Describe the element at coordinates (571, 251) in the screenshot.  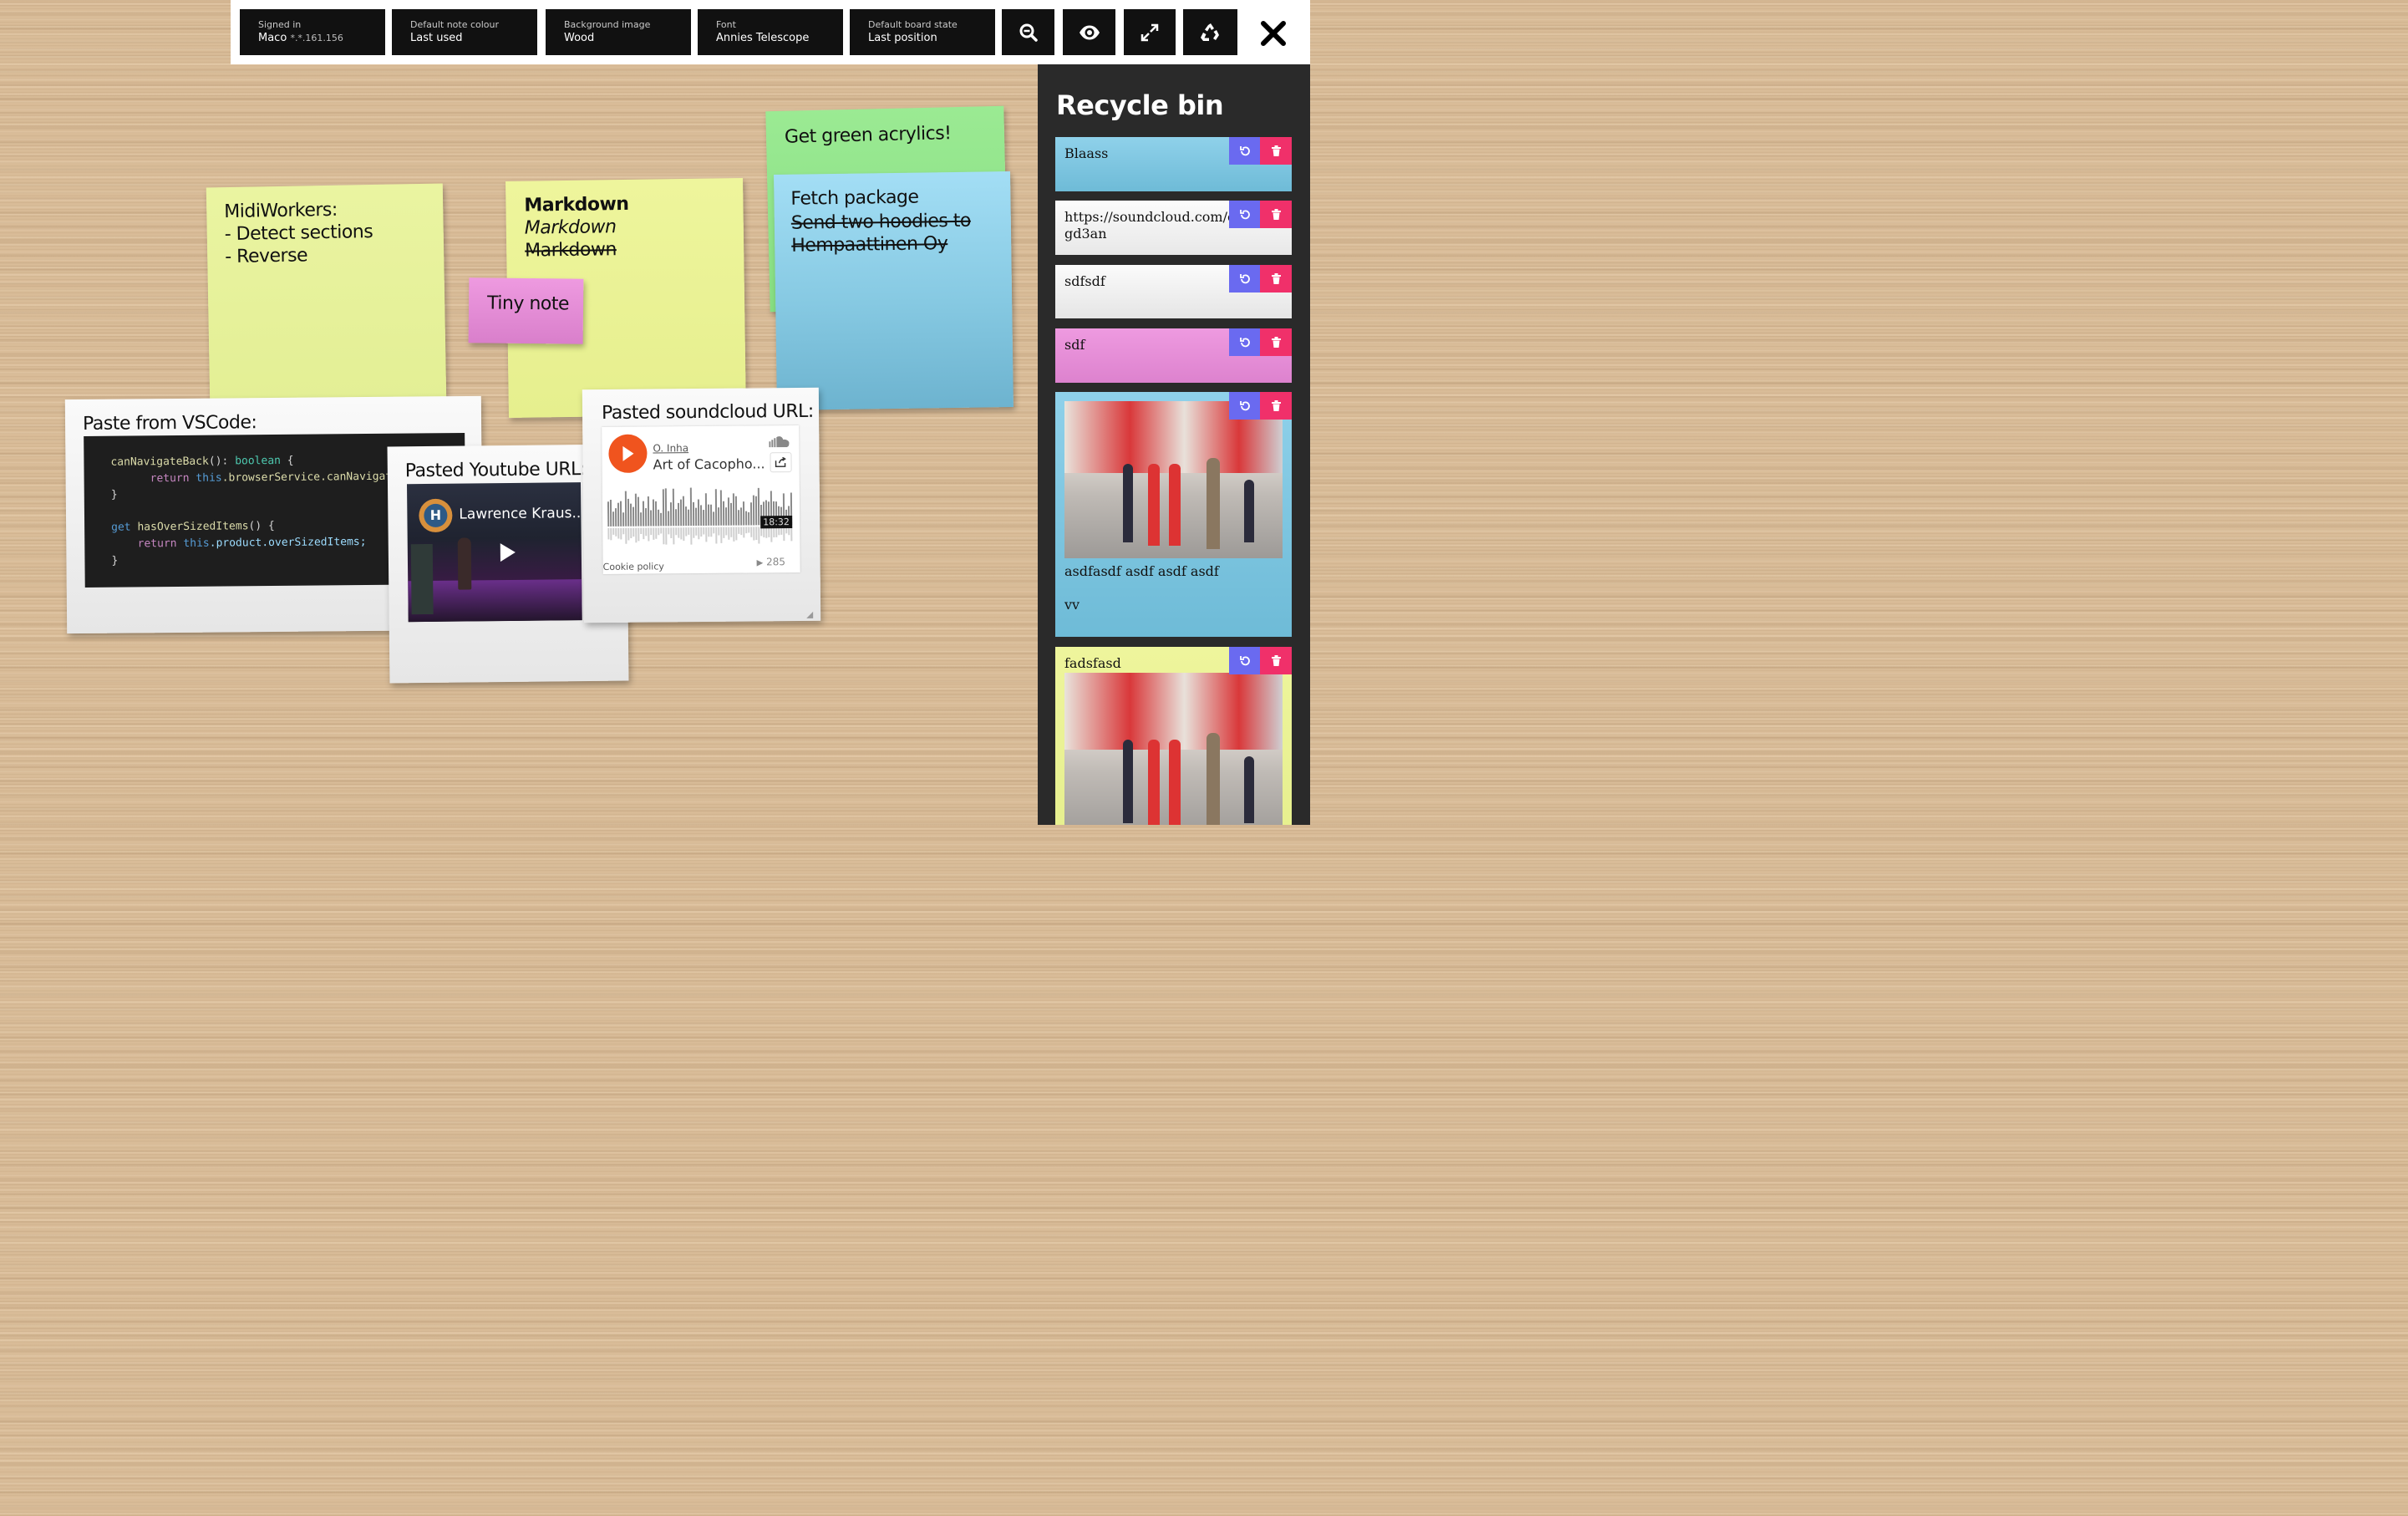
I see `markdown-strike: Markdown` at that location.